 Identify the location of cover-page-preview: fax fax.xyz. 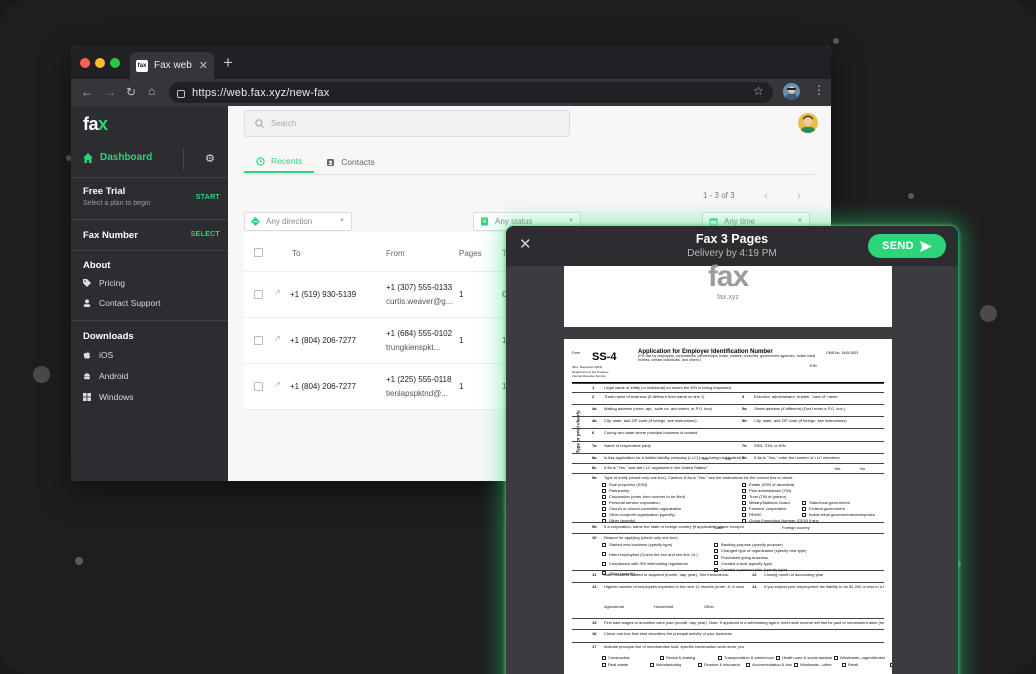
(728, 293).